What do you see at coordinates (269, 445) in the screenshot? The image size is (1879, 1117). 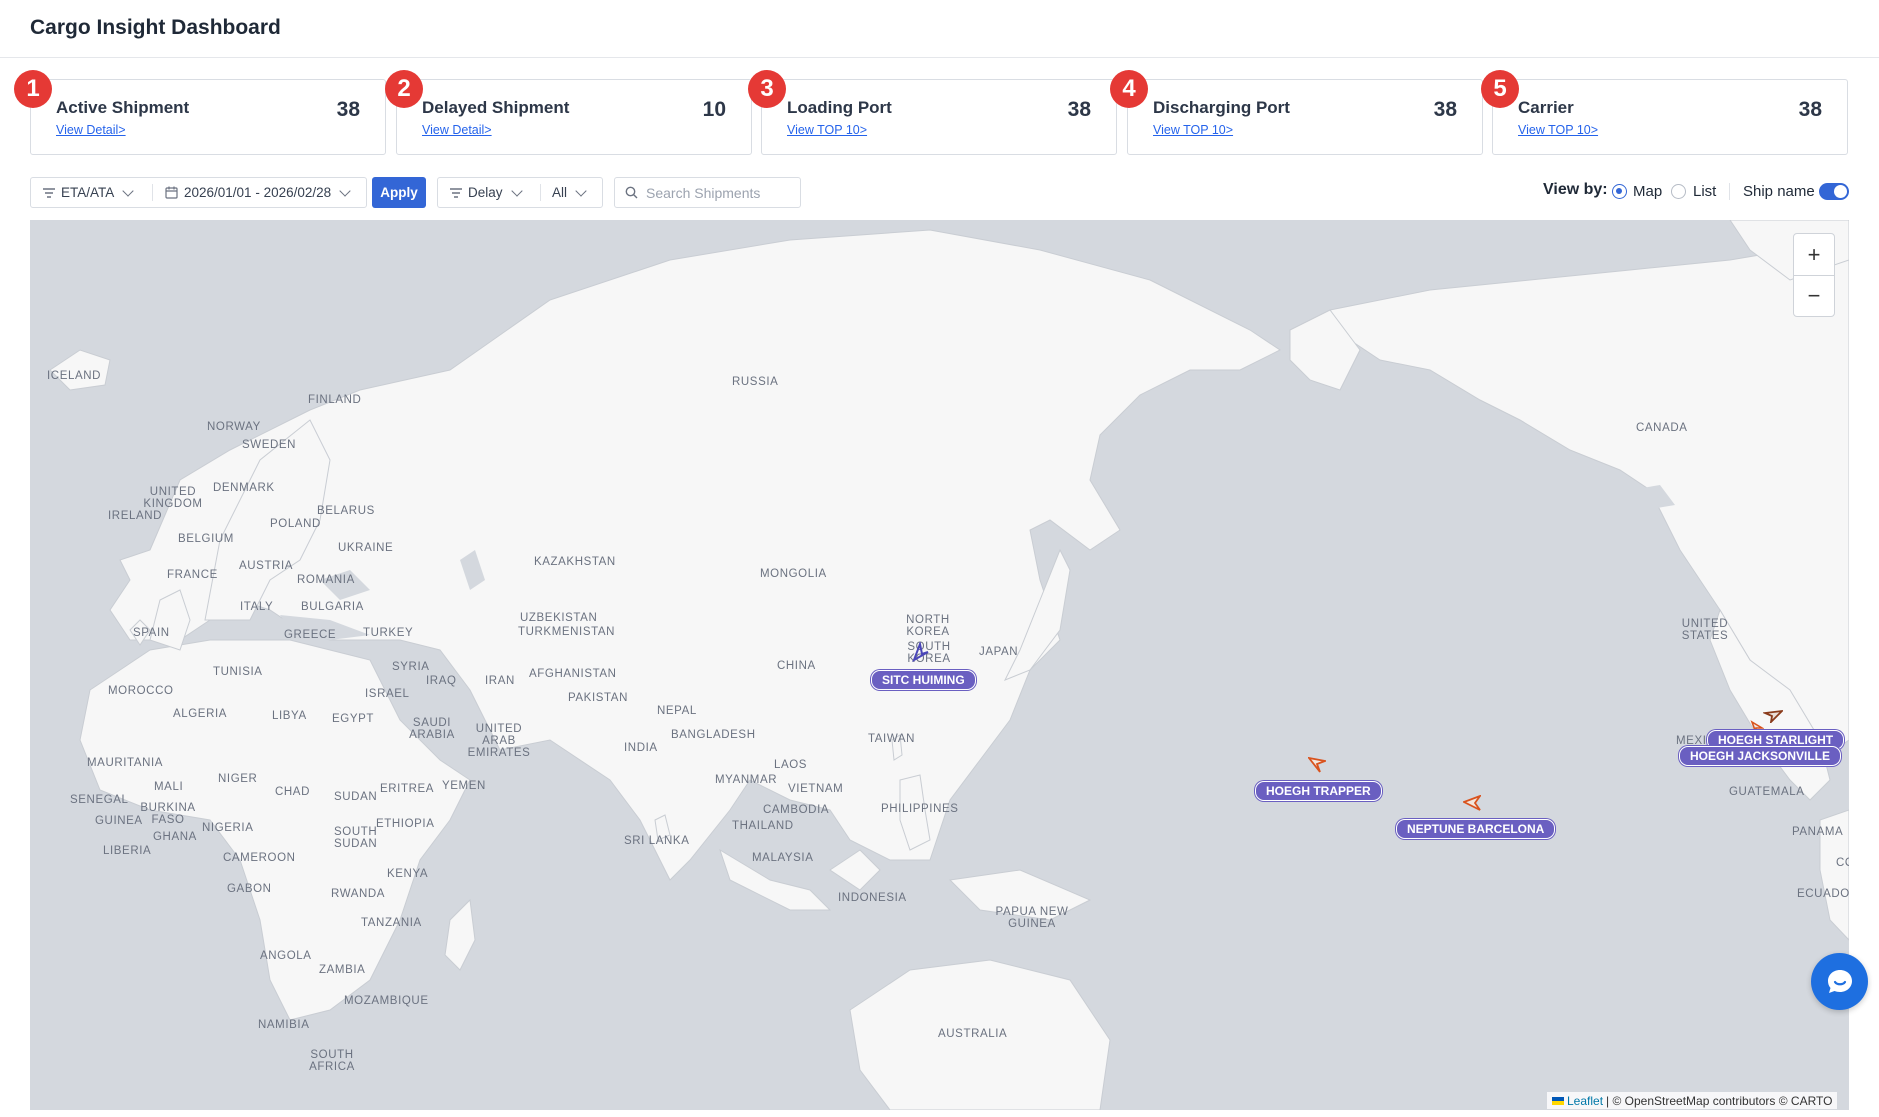 I see `map-label: SWEDEN` at bounding box center [269, 445].